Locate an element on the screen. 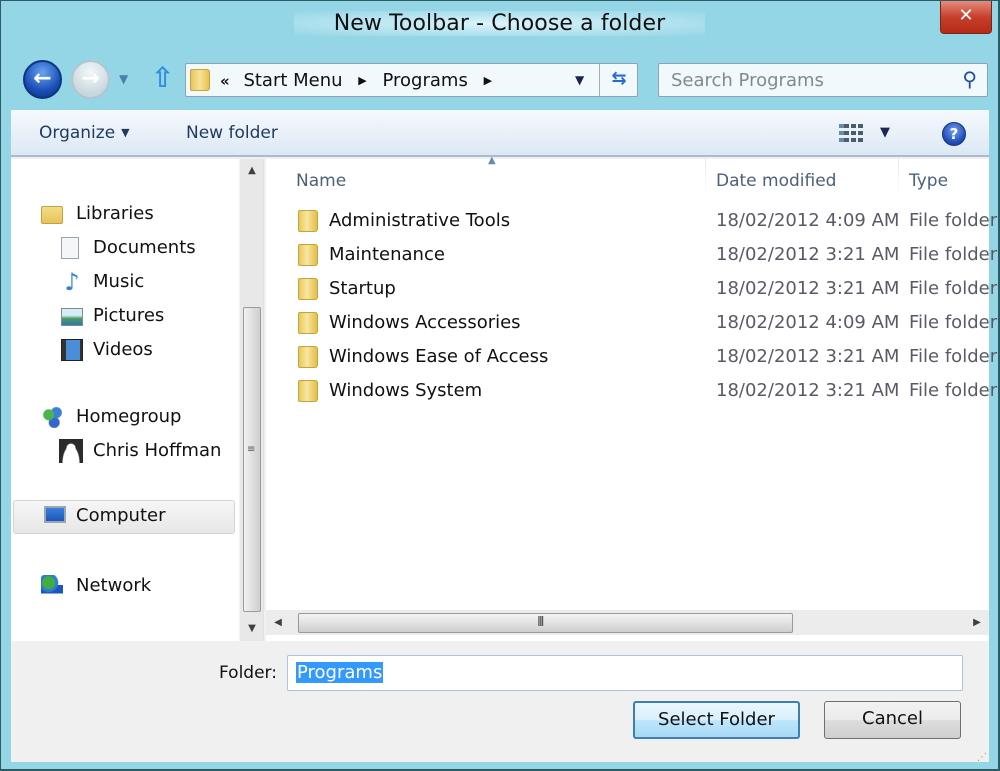  help-icon: ? is located at coordinates (954, 134).